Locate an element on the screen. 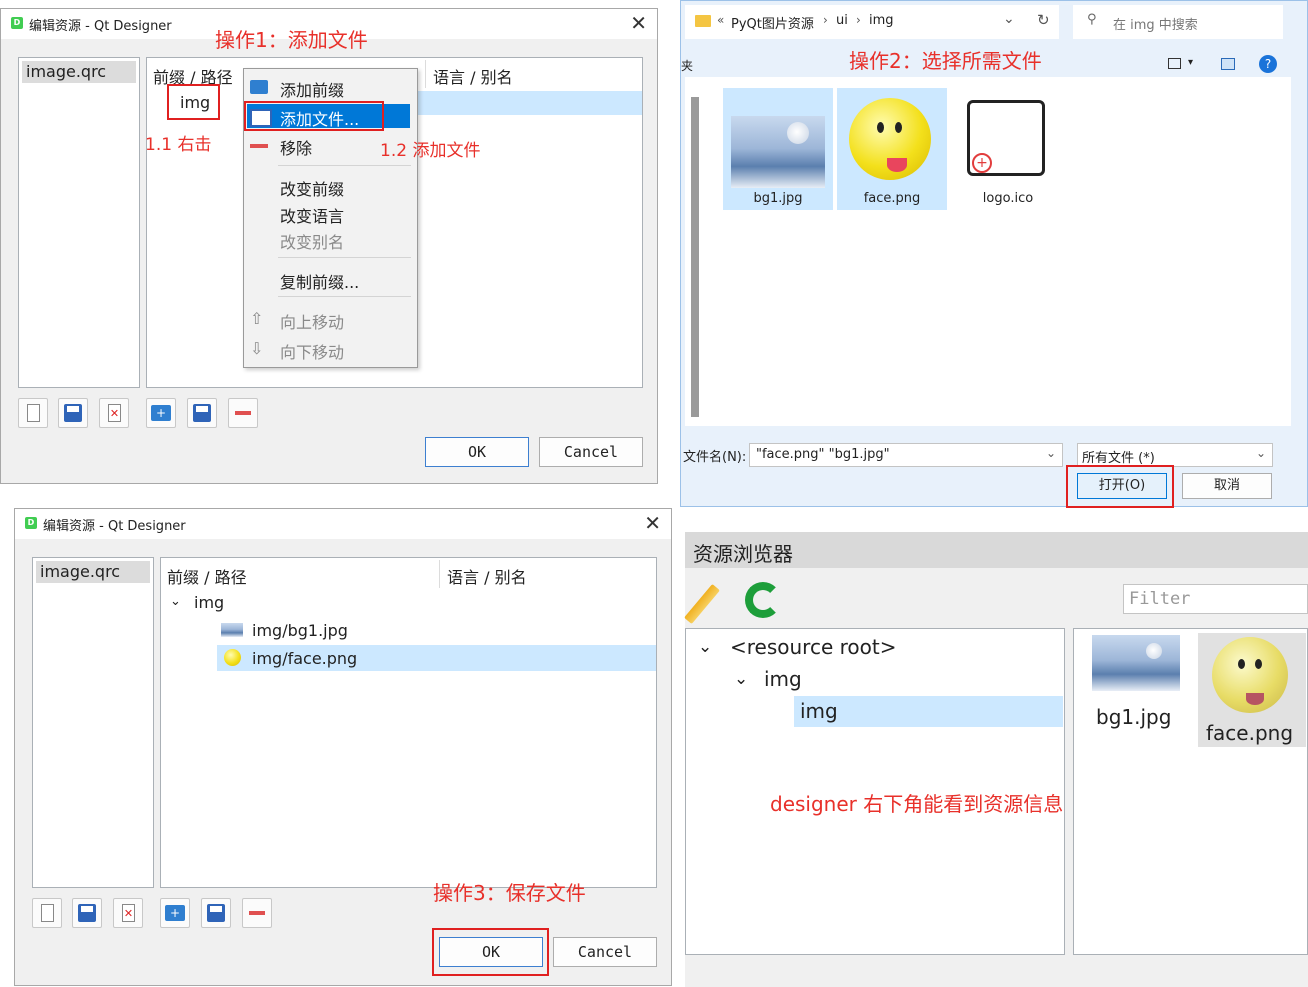 Image resolution: width=1308 pixels, height=987 pixels. face-resource-tile: face.png is located at coordinates (1252, 690).